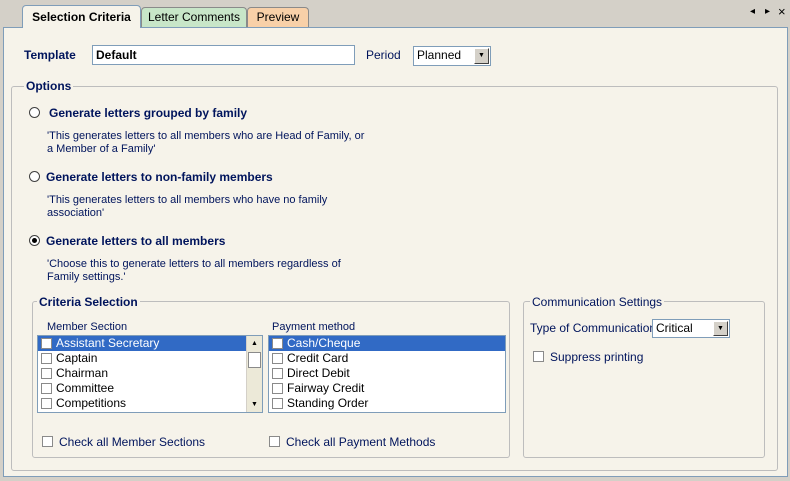  I want to click on radio-label: Generate letters to all members, so click(135, 241).